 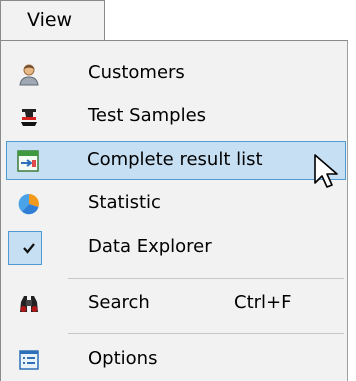 I want to click on menu-item-options: Options, so click(x=173, y=359).